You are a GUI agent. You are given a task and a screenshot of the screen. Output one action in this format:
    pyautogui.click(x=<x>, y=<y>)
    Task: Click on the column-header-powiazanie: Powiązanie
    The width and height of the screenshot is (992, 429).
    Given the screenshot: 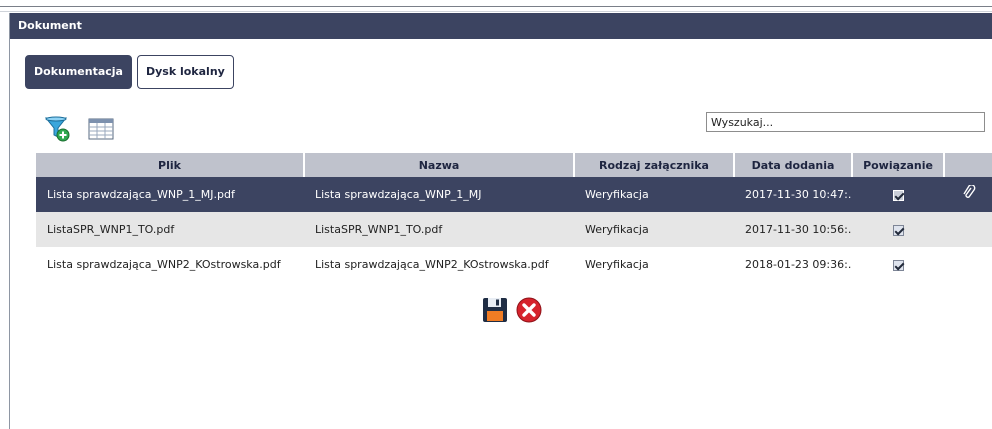 What is the action you would take?
    pyautogui.click(x=898, y=165)
    